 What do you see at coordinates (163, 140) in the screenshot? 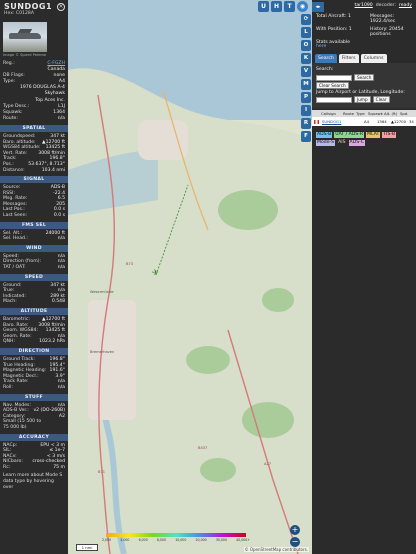
I see `town-area` at bounding box center [163, 140].